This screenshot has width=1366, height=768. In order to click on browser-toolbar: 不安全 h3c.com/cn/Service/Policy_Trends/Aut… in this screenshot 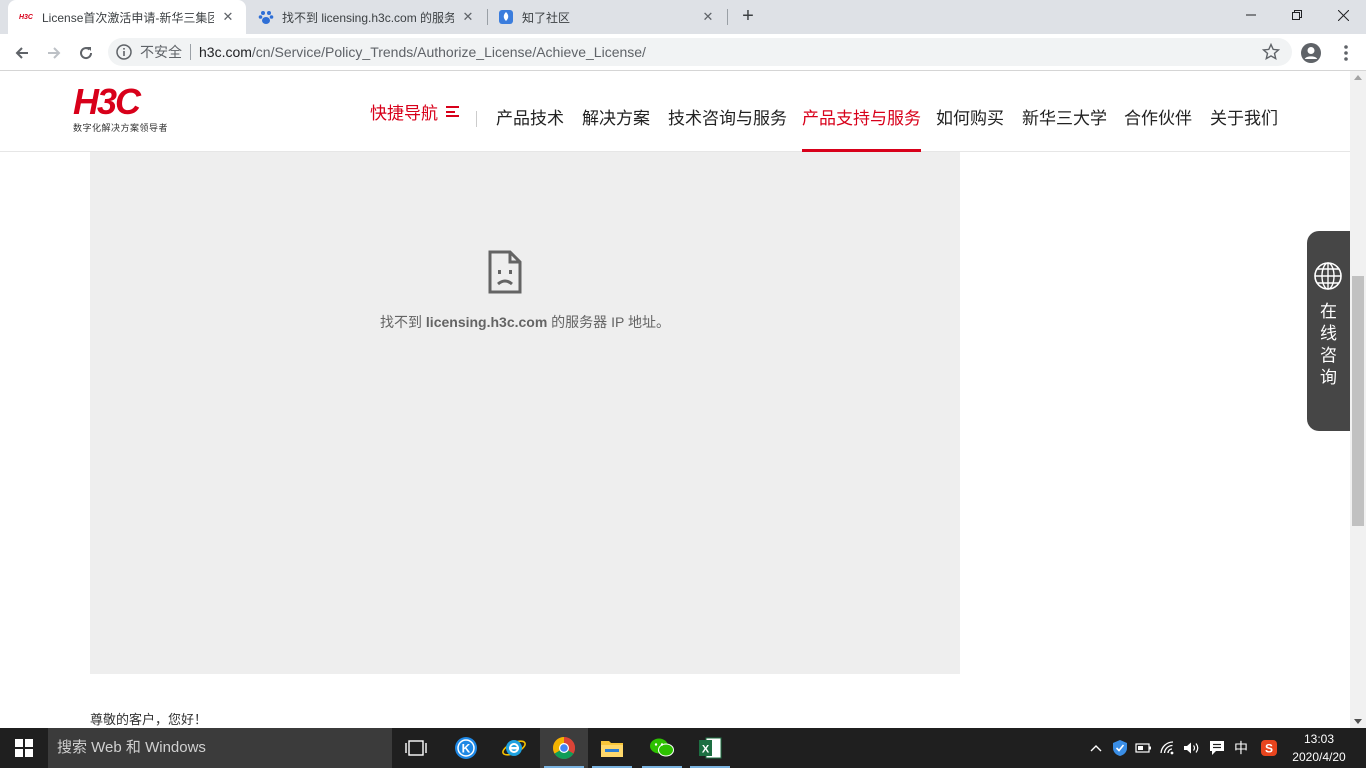, I will do `click(683, 52)`.